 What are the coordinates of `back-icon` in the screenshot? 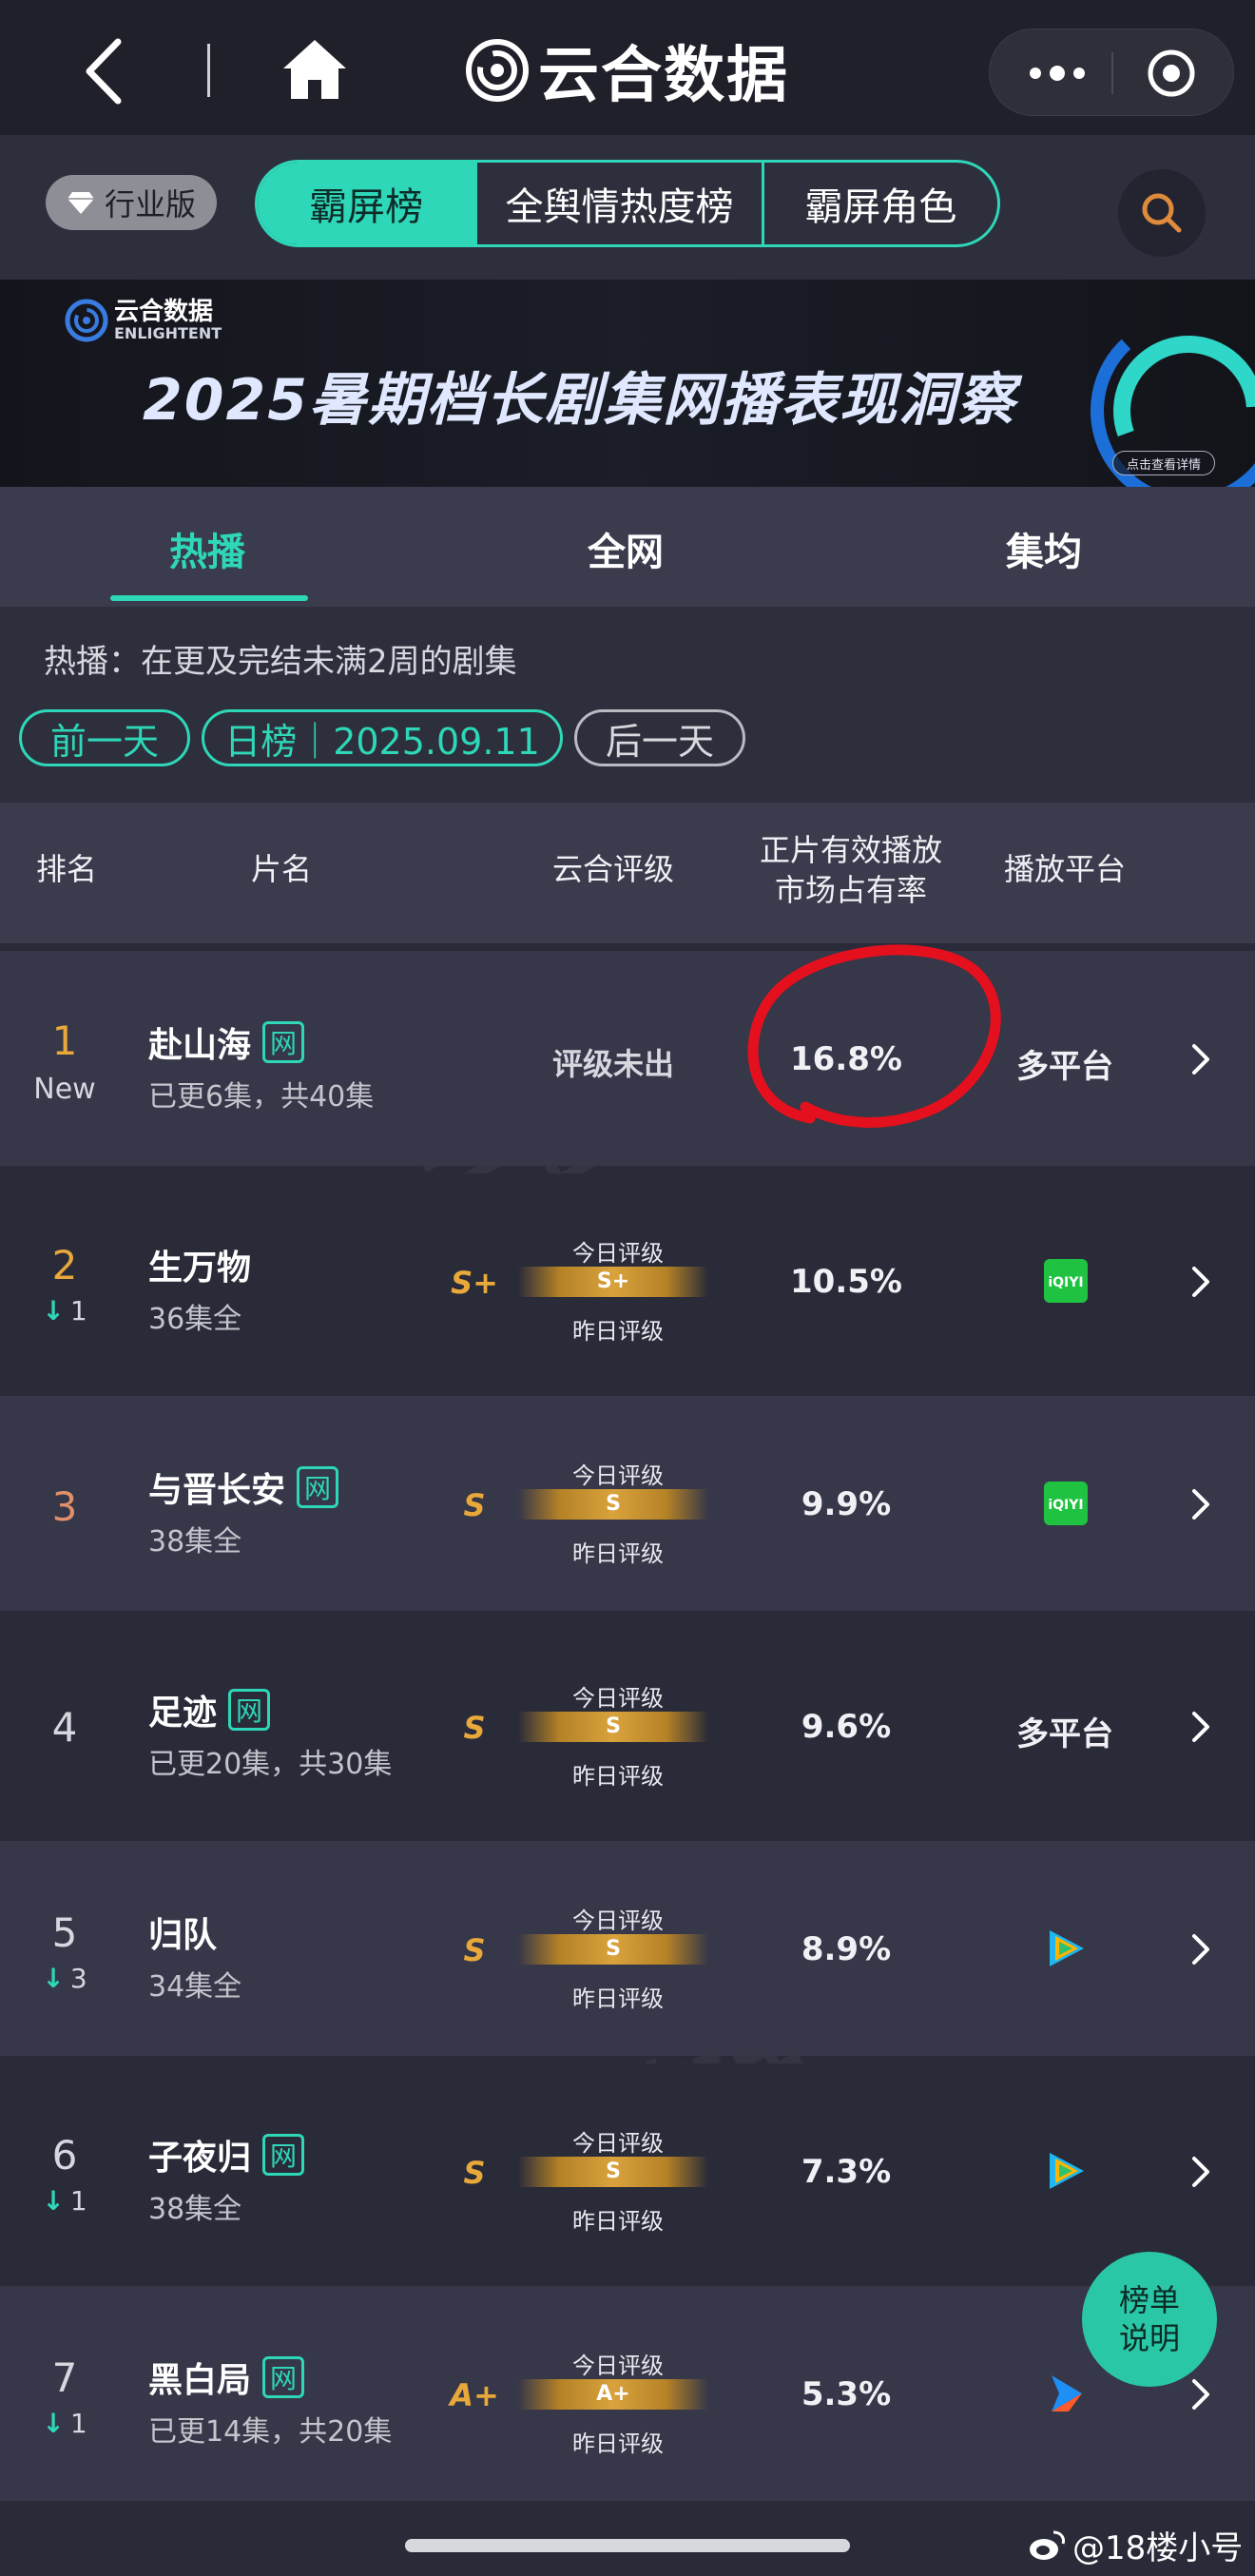 It's located at (104, 71).